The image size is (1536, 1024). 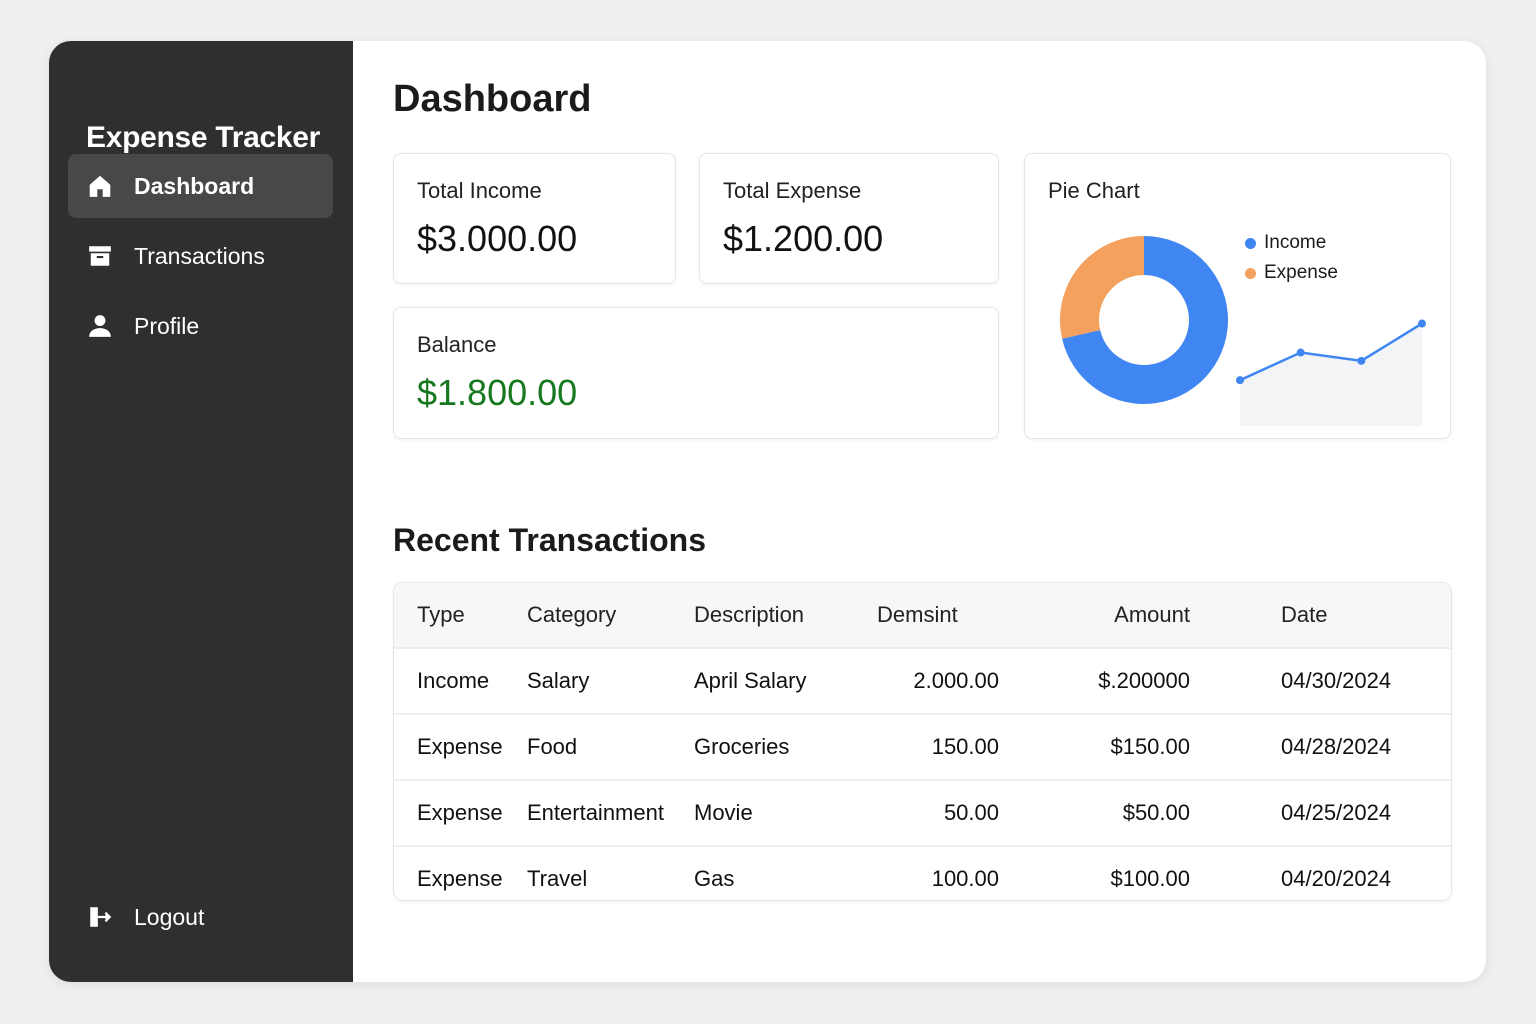 What do you see at coordinates (609, 616) in the screenshot?
I see `header-category: Category` at bounding box center [609, 616].